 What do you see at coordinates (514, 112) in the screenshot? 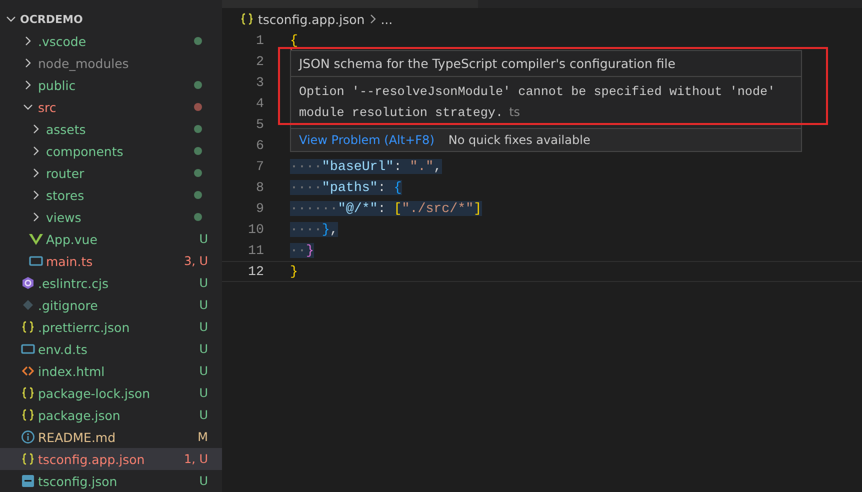
I see `error-source: ts` at bounding box center [514, 112].